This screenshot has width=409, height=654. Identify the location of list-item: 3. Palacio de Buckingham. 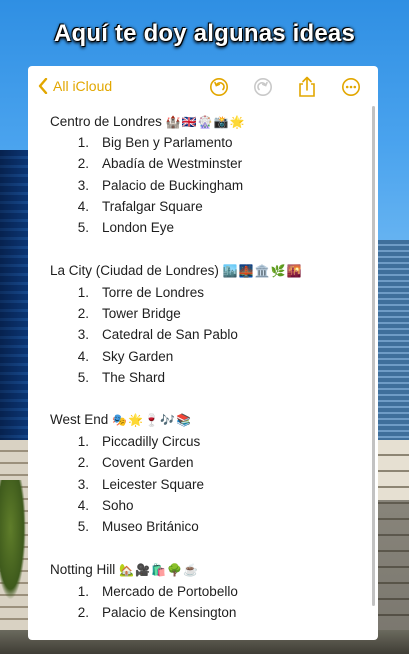
(160, 185).